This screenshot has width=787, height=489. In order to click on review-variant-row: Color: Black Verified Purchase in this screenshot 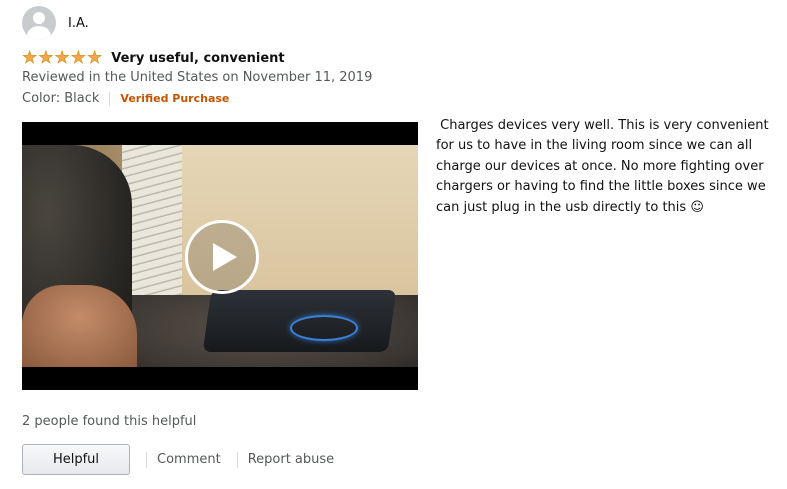, I will do `click(125, 98)`.